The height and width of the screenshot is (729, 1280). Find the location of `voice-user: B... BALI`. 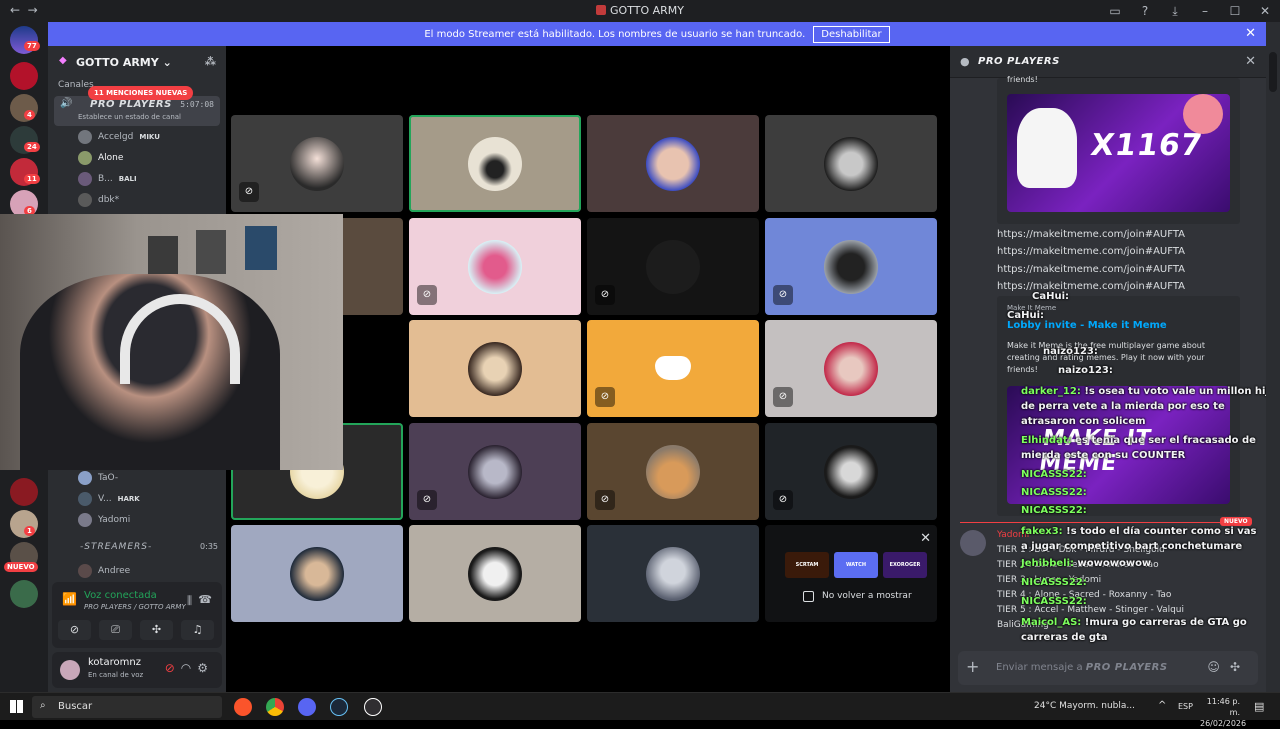

voice-user: B... BALI is located at coordinates (107, 179).